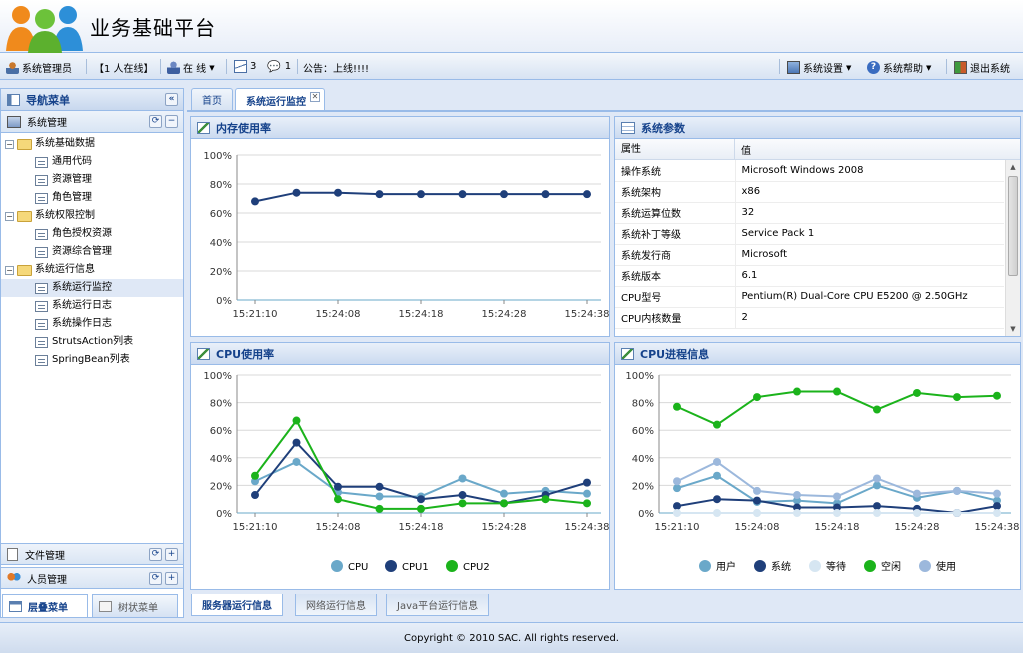 The height and width of the screenshot is (653, 1023). Describe the element at coordinates (869, 171) in the screenshot. I see `param-value: Microsoft Windows 2008` at that location.